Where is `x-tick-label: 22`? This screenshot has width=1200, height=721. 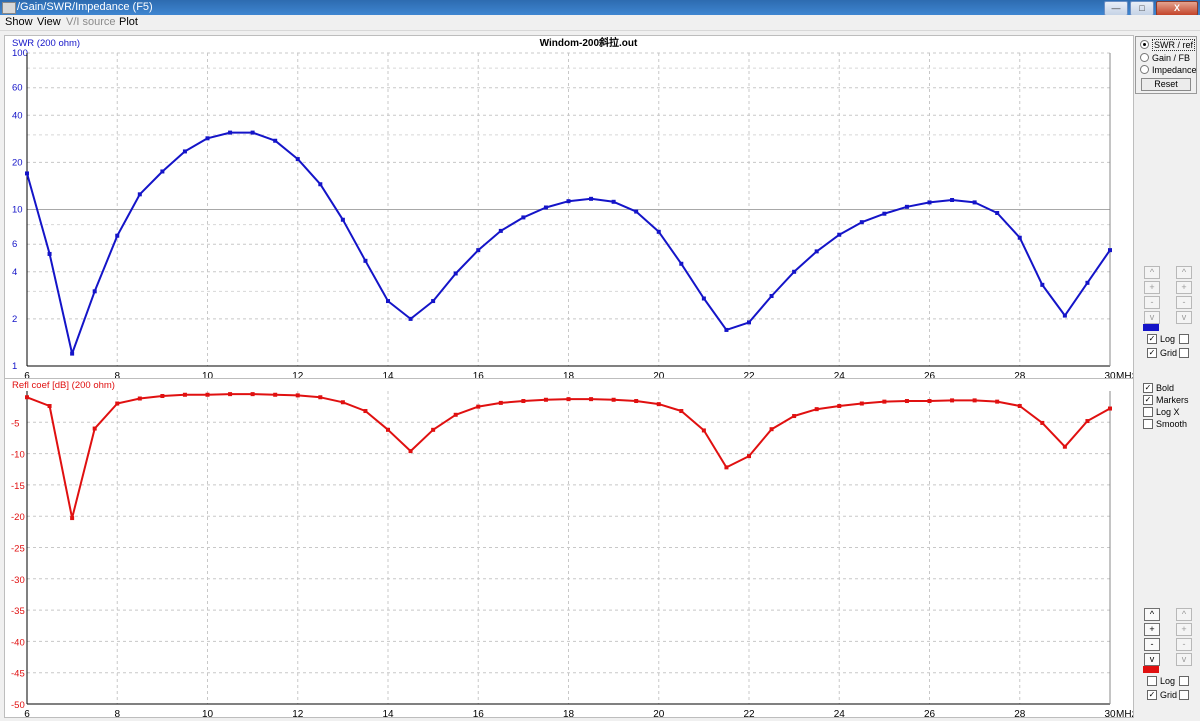
x-tick-label: 22 is located at coordinates (749, 374).